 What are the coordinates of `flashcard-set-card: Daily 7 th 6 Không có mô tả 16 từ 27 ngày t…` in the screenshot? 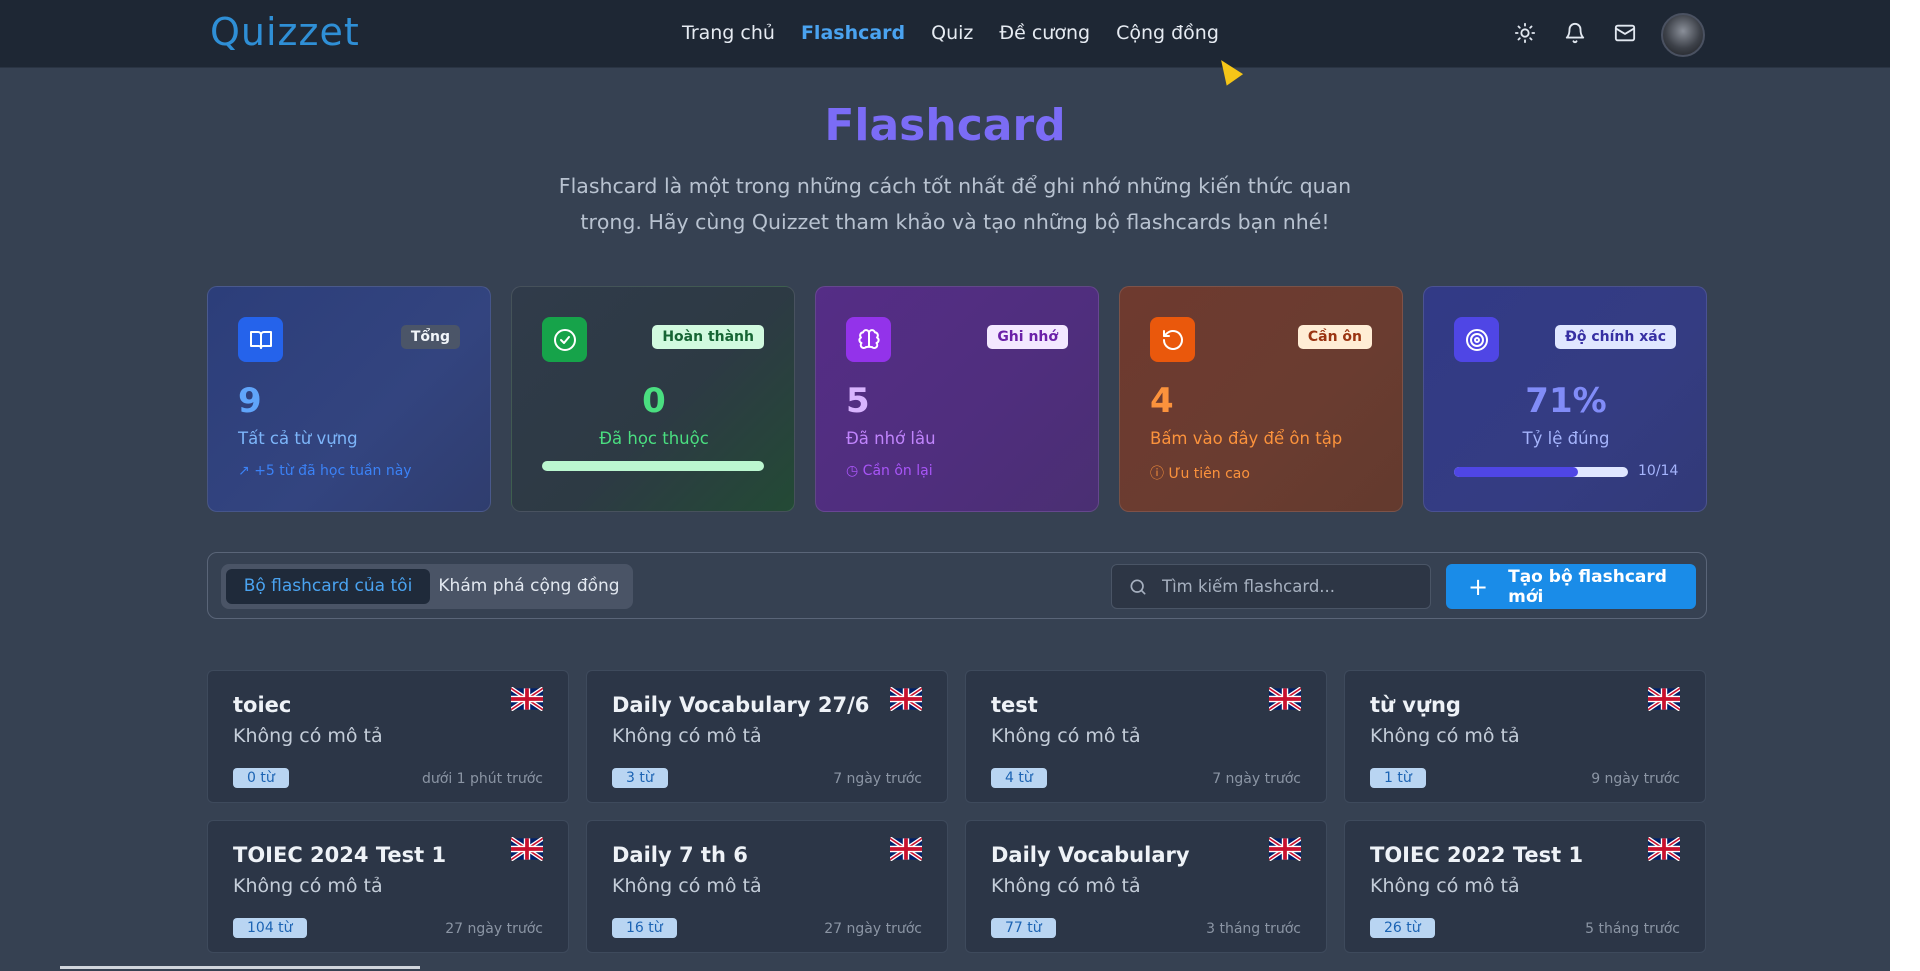 It's located at (767, 886).